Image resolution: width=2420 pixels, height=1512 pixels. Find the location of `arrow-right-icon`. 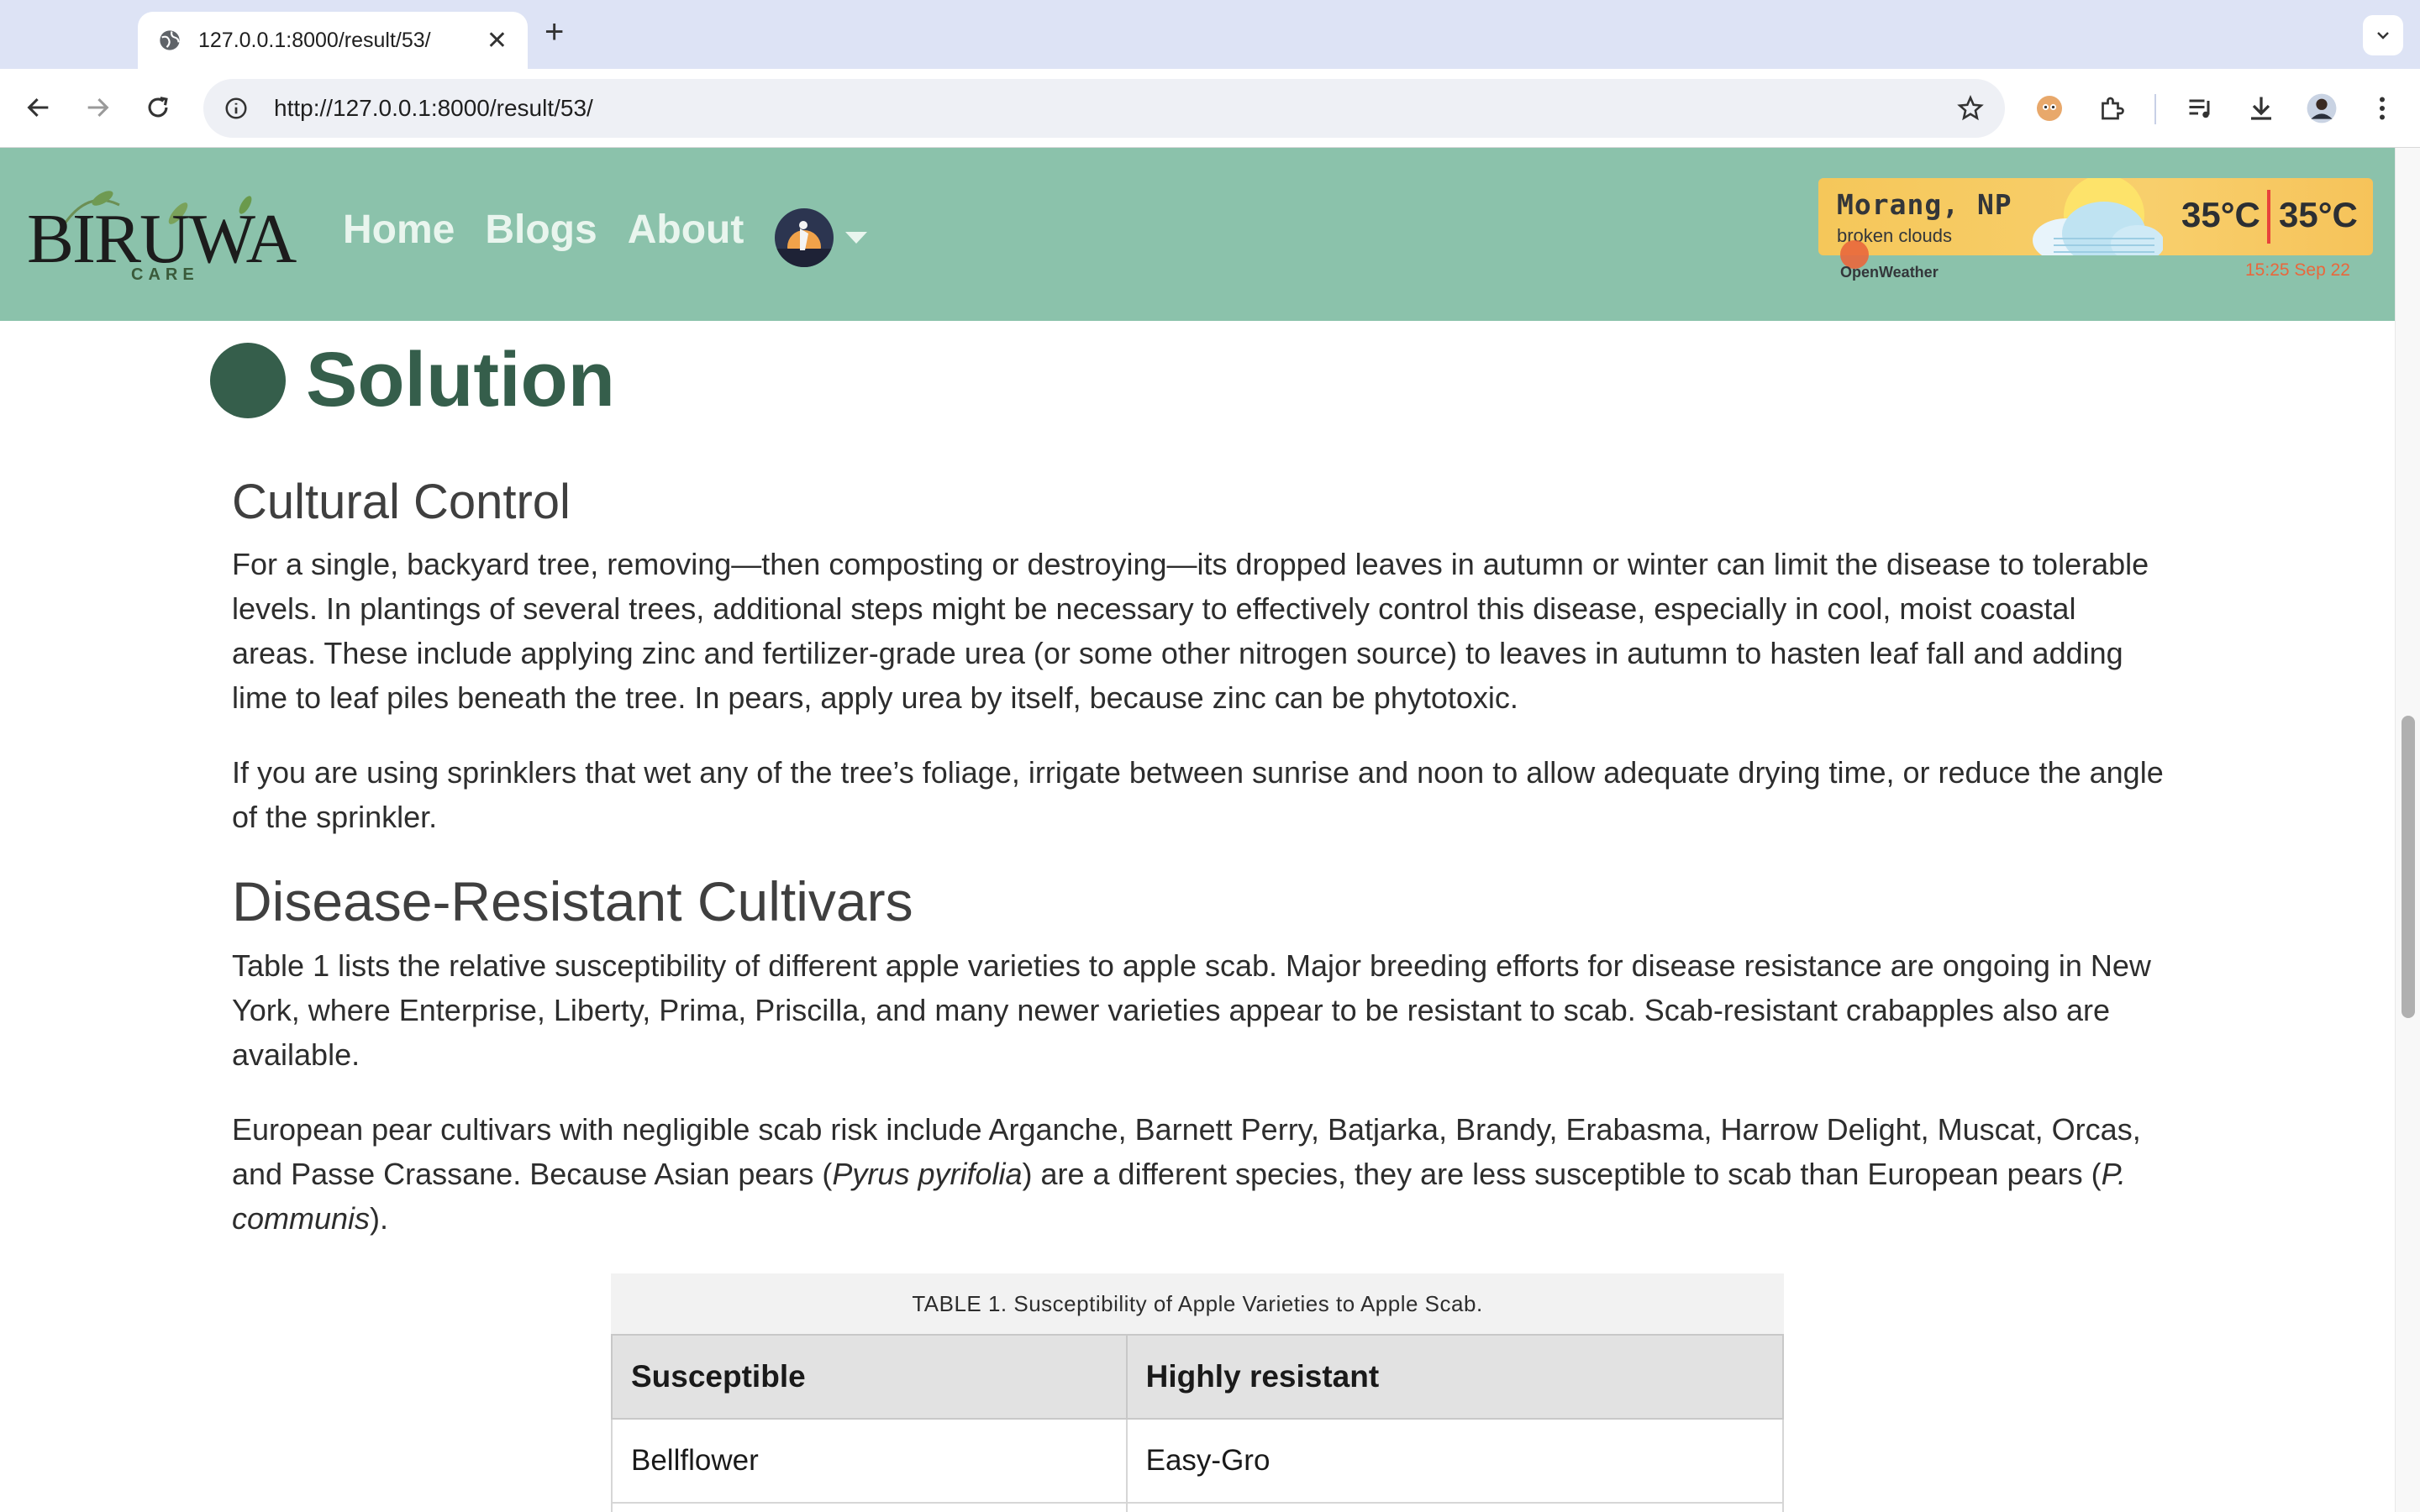

arrow-right-icon is located at coordinates (98, 107).